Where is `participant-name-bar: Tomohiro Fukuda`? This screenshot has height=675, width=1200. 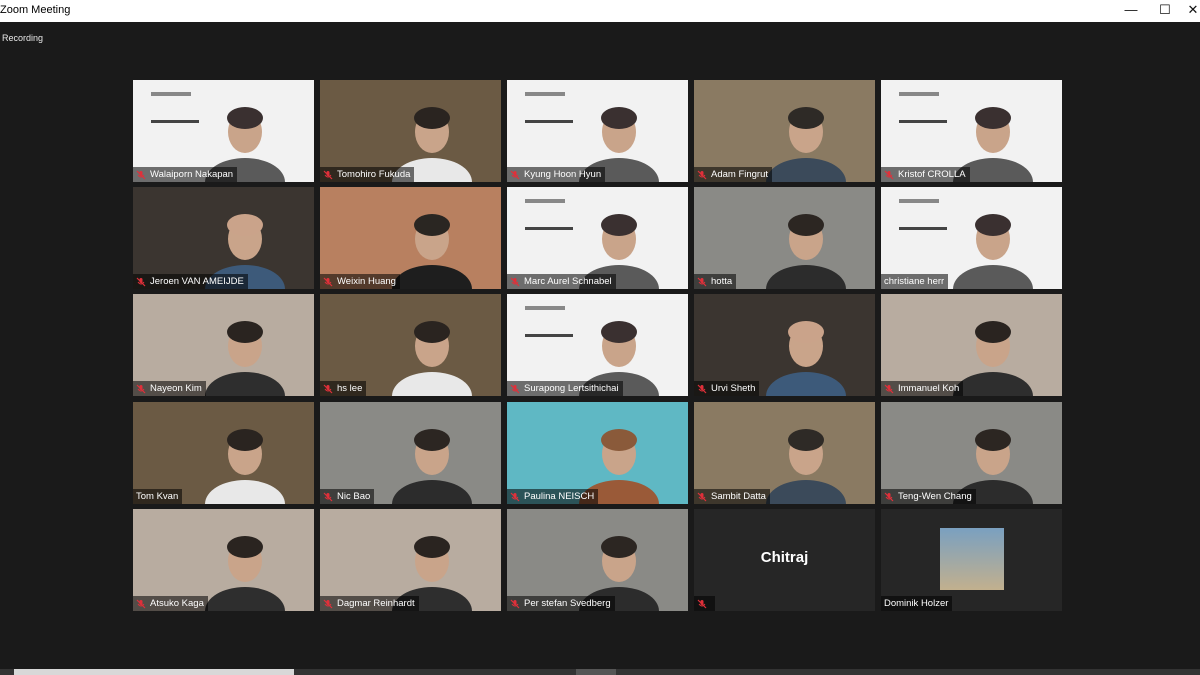 participant-name-bar: Tomohiro Fukuda is located at coordinates (367, 174).